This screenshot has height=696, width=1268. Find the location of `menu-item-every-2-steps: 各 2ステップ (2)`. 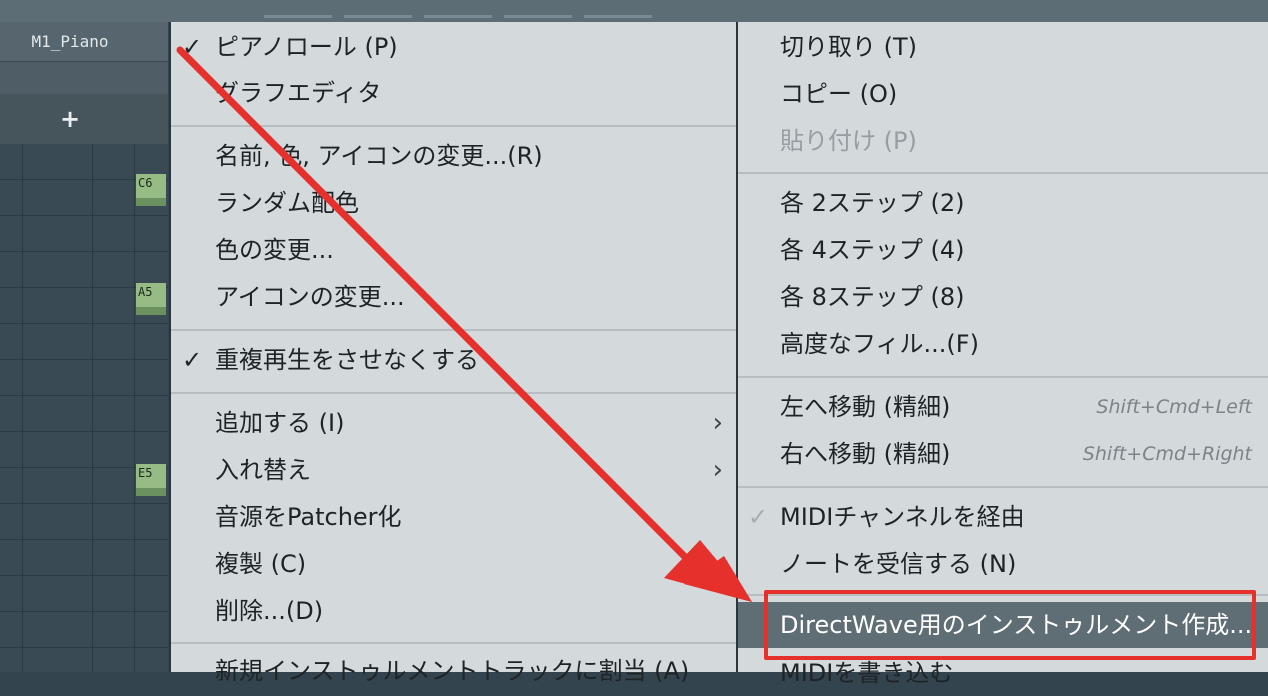

menu-item-every-2-steps: 各 2ステップ (2) is located at coordinates (1003, 203).